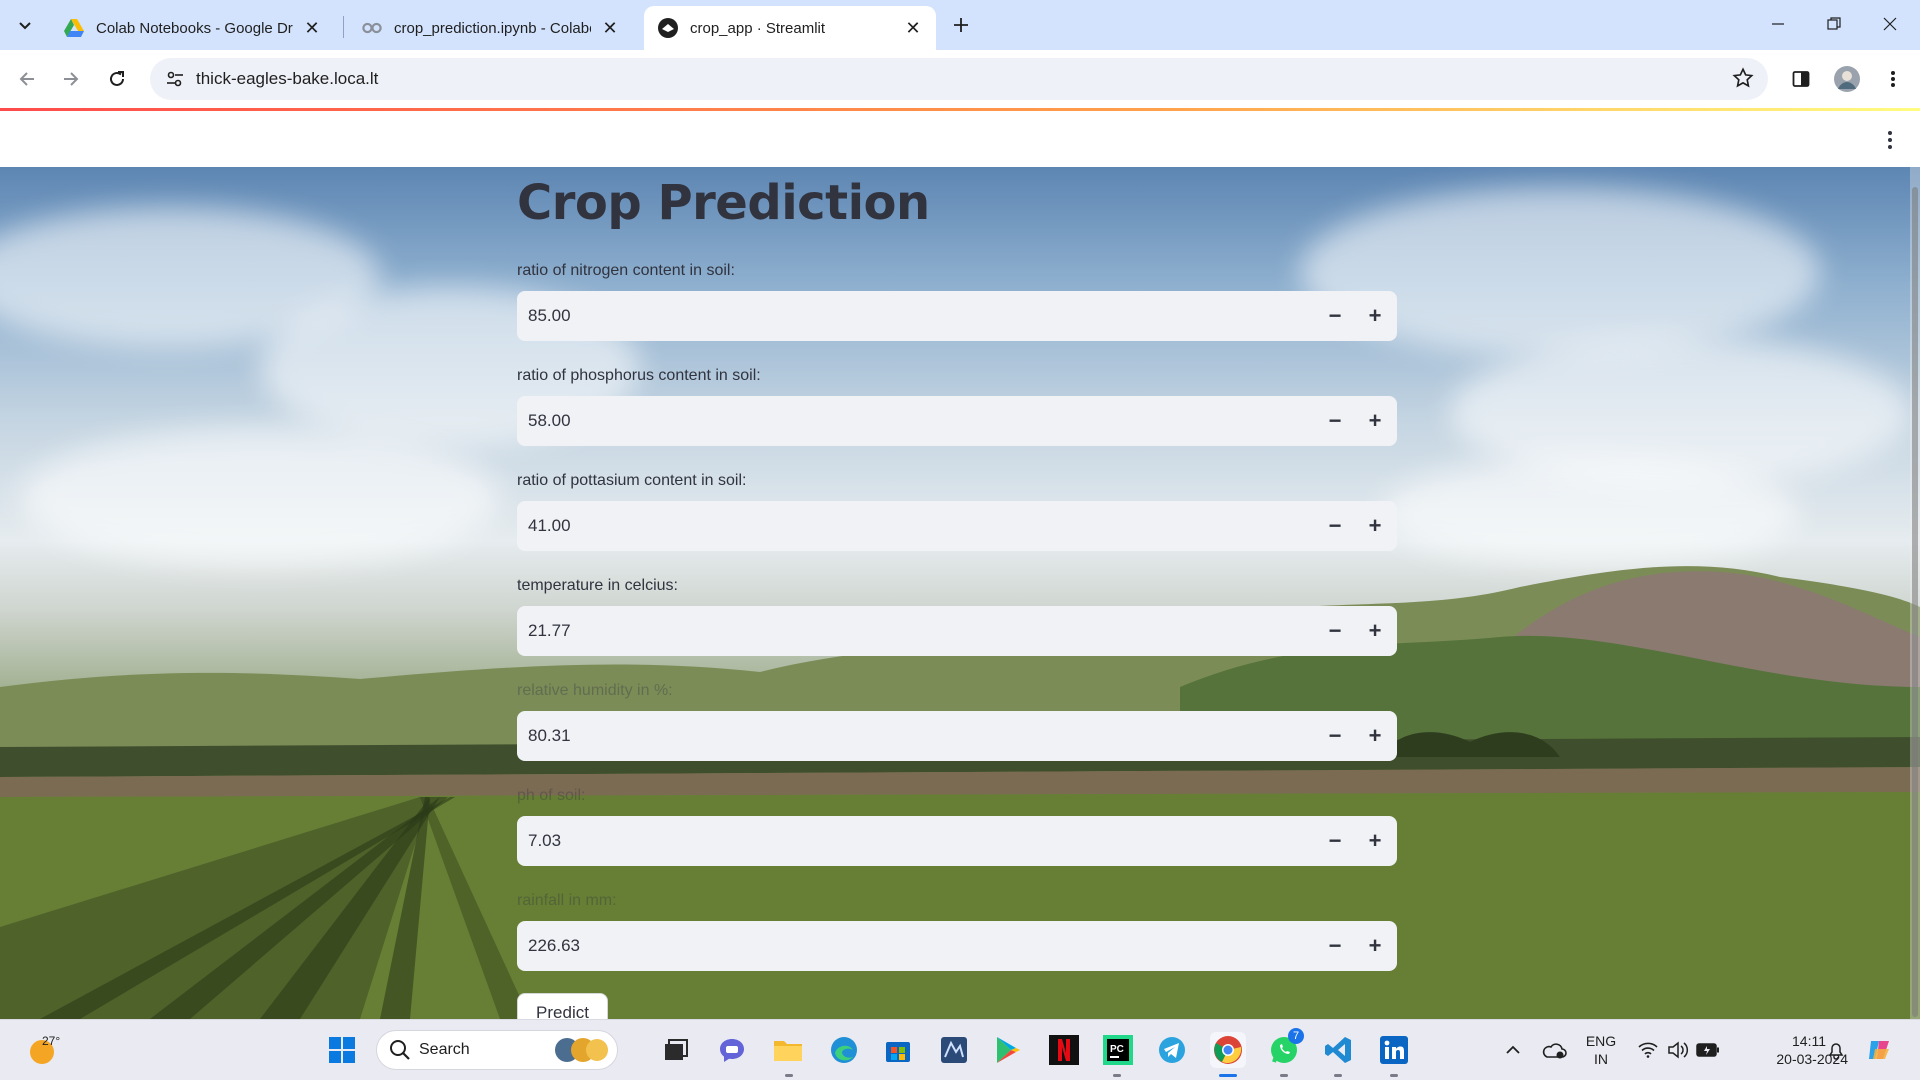 This screenshot has height=1080, width=1920. I want to click on task-view-icon, so click(676, 1049).